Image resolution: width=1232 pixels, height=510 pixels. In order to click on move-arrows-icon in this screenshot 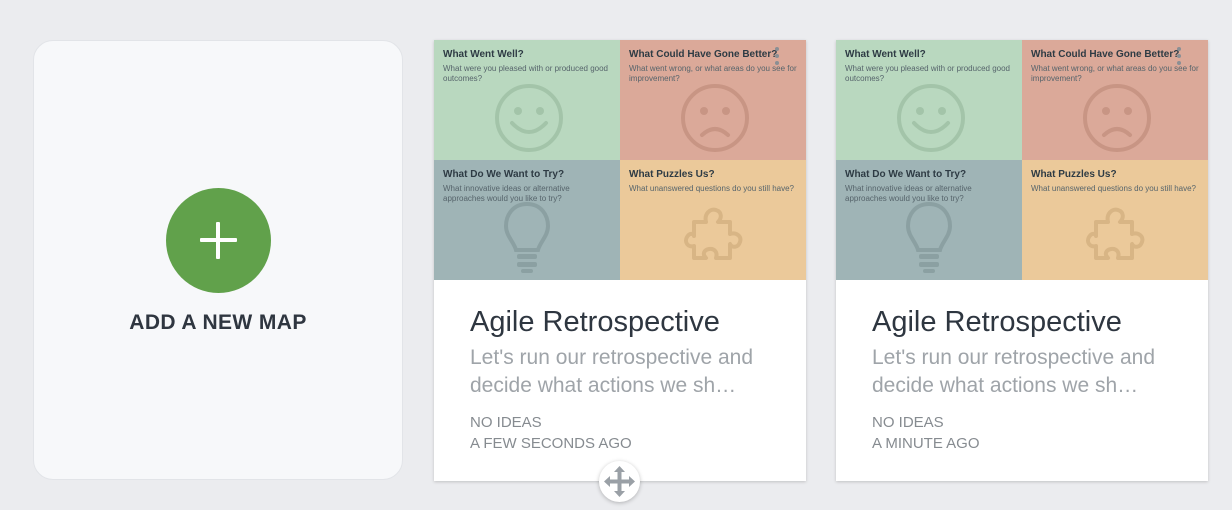, I will do `click(619, 481)`.